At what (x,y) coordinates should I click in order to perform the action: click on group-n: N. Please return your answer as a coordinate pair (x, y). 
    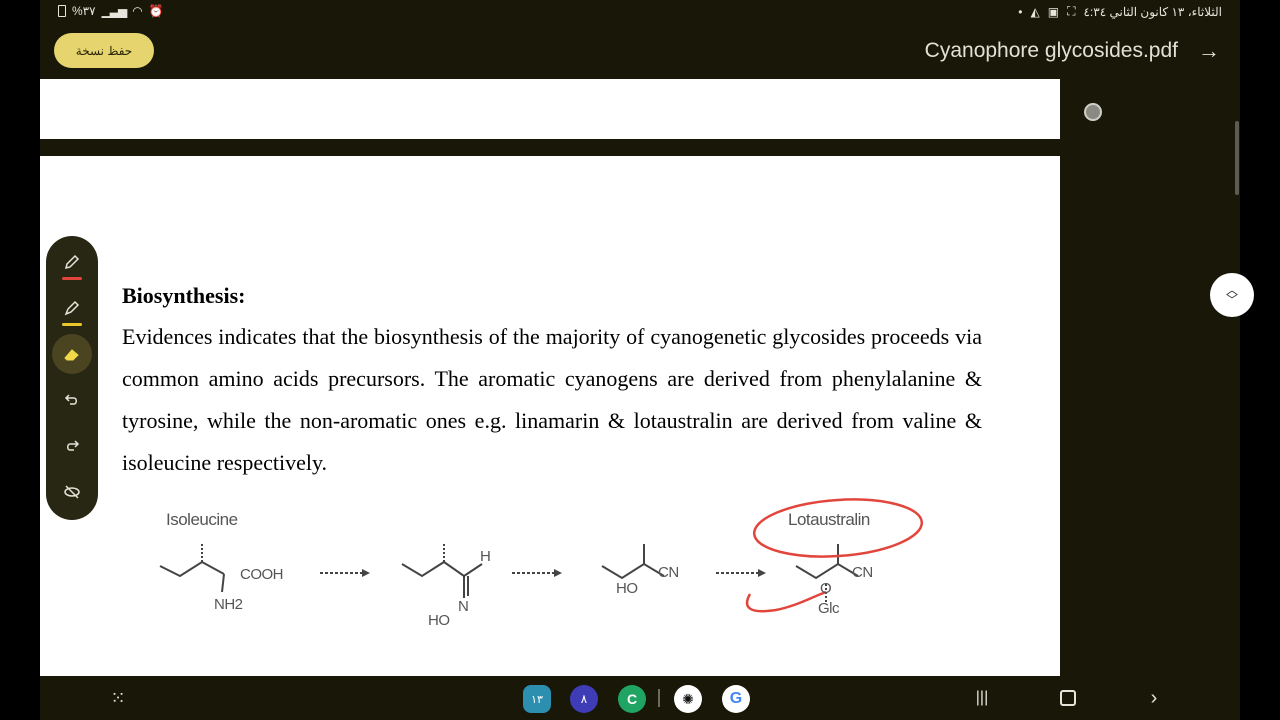
    Looking at the image, I should click on (463, 606).